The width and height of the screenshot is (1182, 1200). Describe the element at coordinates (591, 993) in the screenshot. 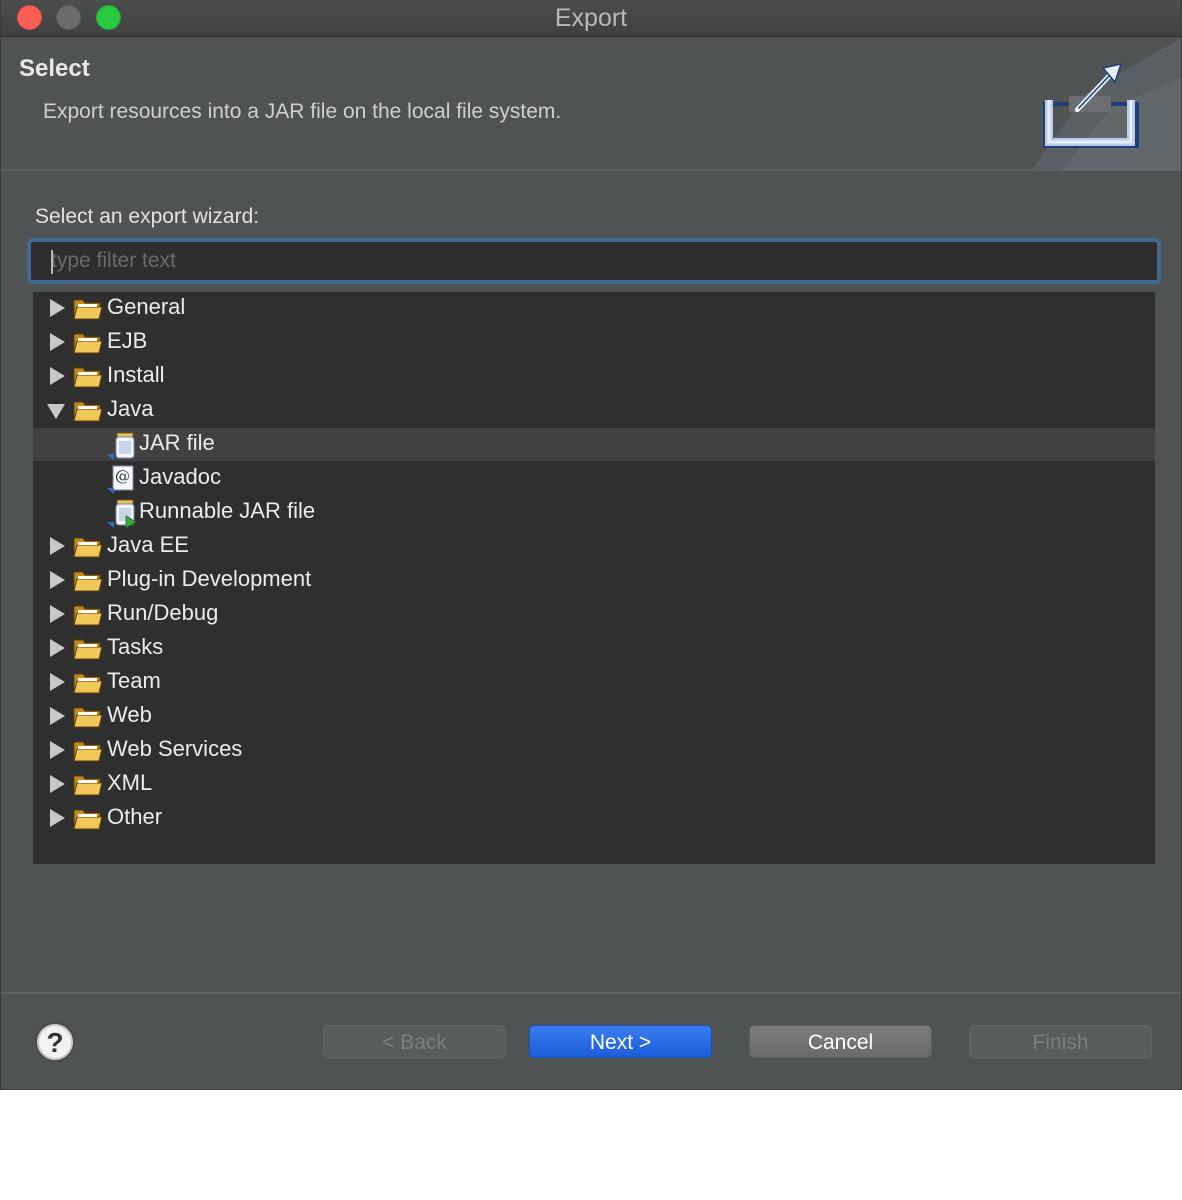

I see `footer-divider` at that location.